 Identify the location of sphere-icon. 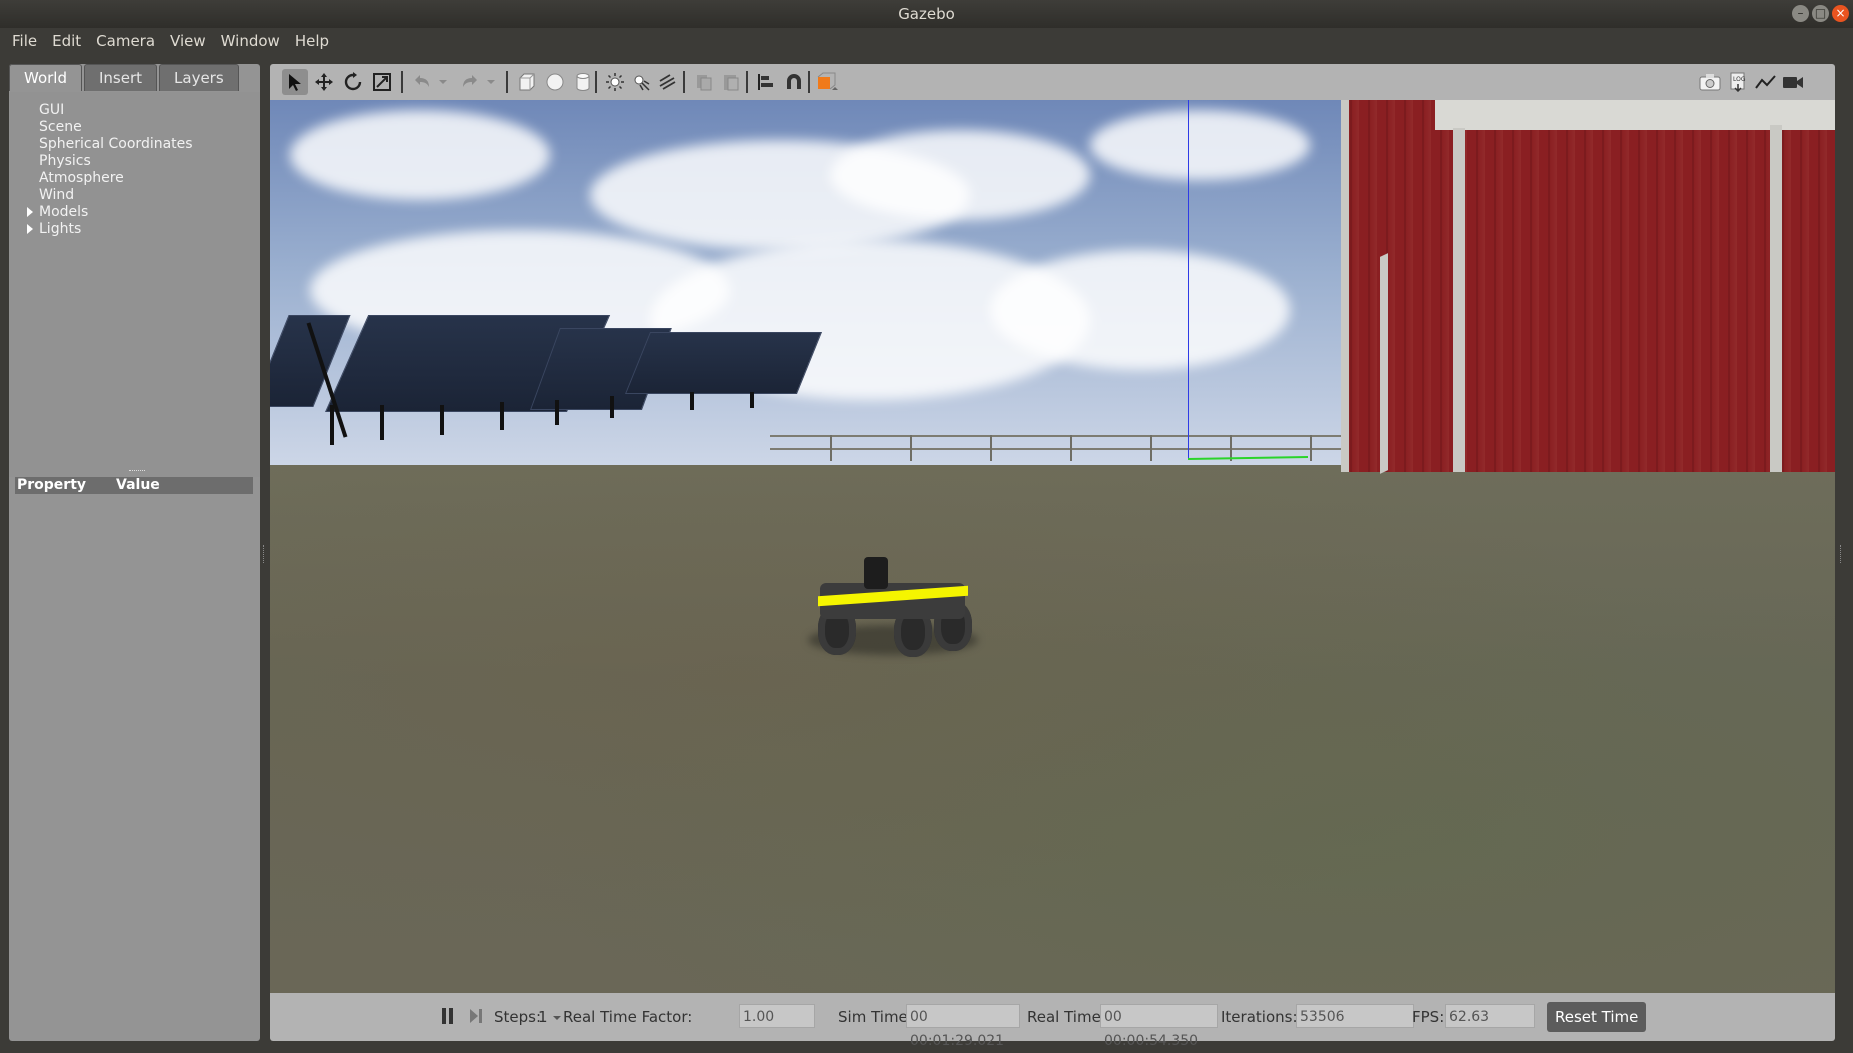
(555, 82).